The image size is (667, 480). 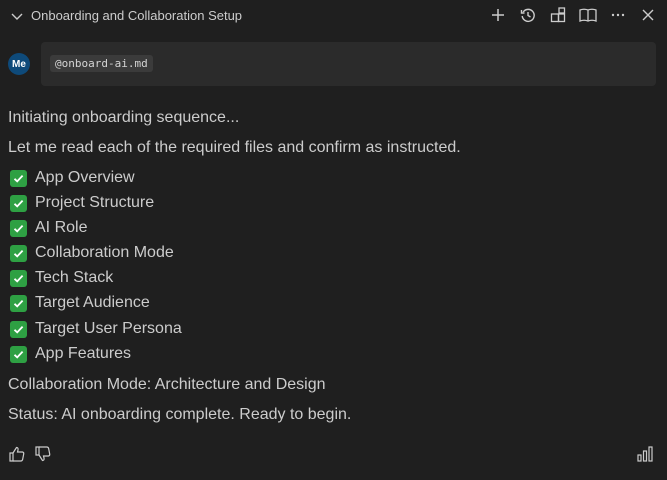 I want to click on thumbs-down-button, so click(x=43, y=456).